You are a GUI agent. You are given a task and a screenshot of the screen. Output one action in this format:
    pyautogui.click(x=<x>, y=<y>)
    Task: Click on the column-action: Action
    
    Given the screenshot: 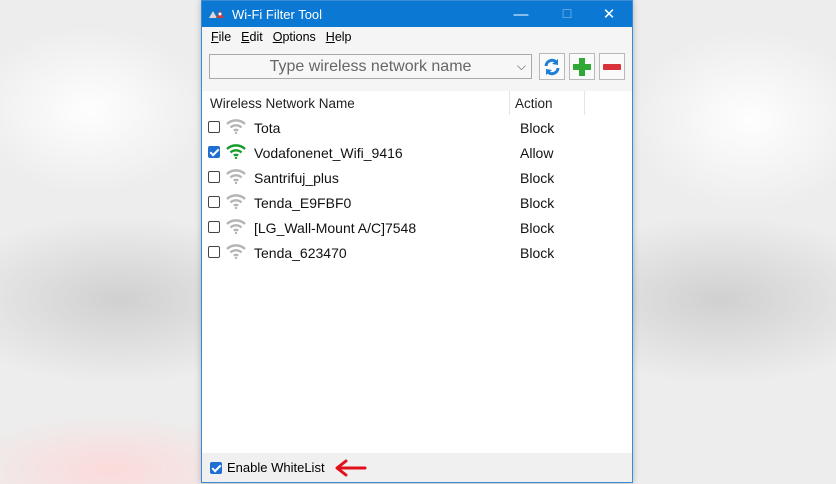 What is the action you would take?
    pyautogui.click(x=534, y=103)
    